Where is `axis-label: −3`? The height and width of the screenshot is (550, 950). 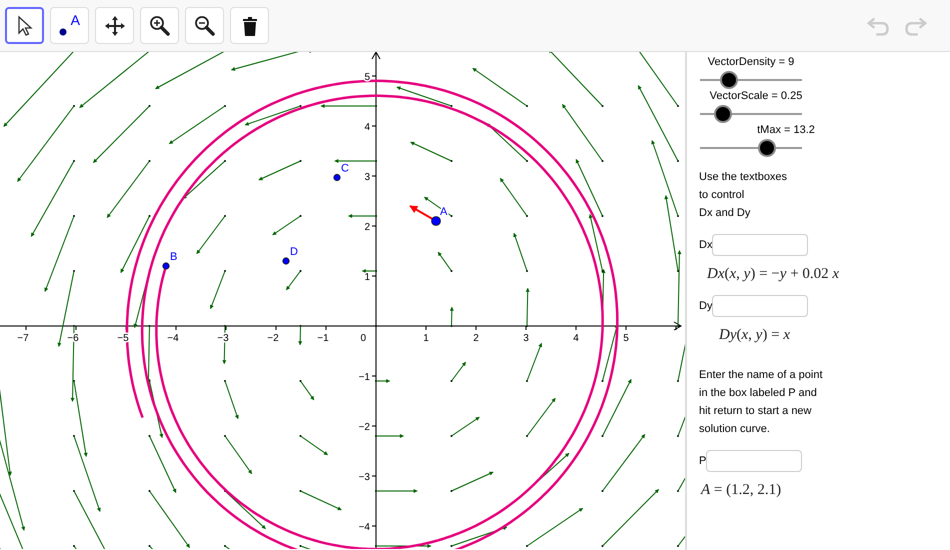 axis-label: −3 is located at coordinates (364, 477).